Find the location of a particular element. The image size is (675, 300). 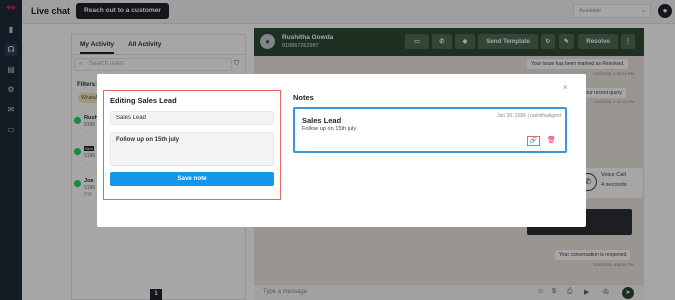

note-meta: Jun 26, 2026 | rushithaAgent is located at coordinates (529, 116).